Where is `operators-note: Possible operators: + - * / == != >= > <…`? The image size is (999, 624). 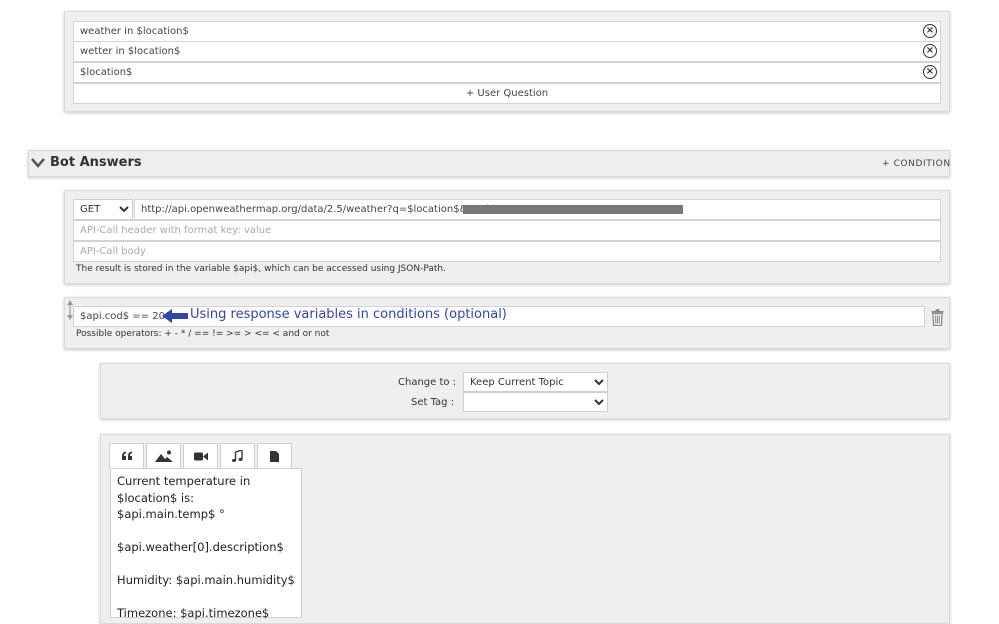
operators-note: Possible operators: + - * / == != >= > <… is located at coordinates (202, 334).